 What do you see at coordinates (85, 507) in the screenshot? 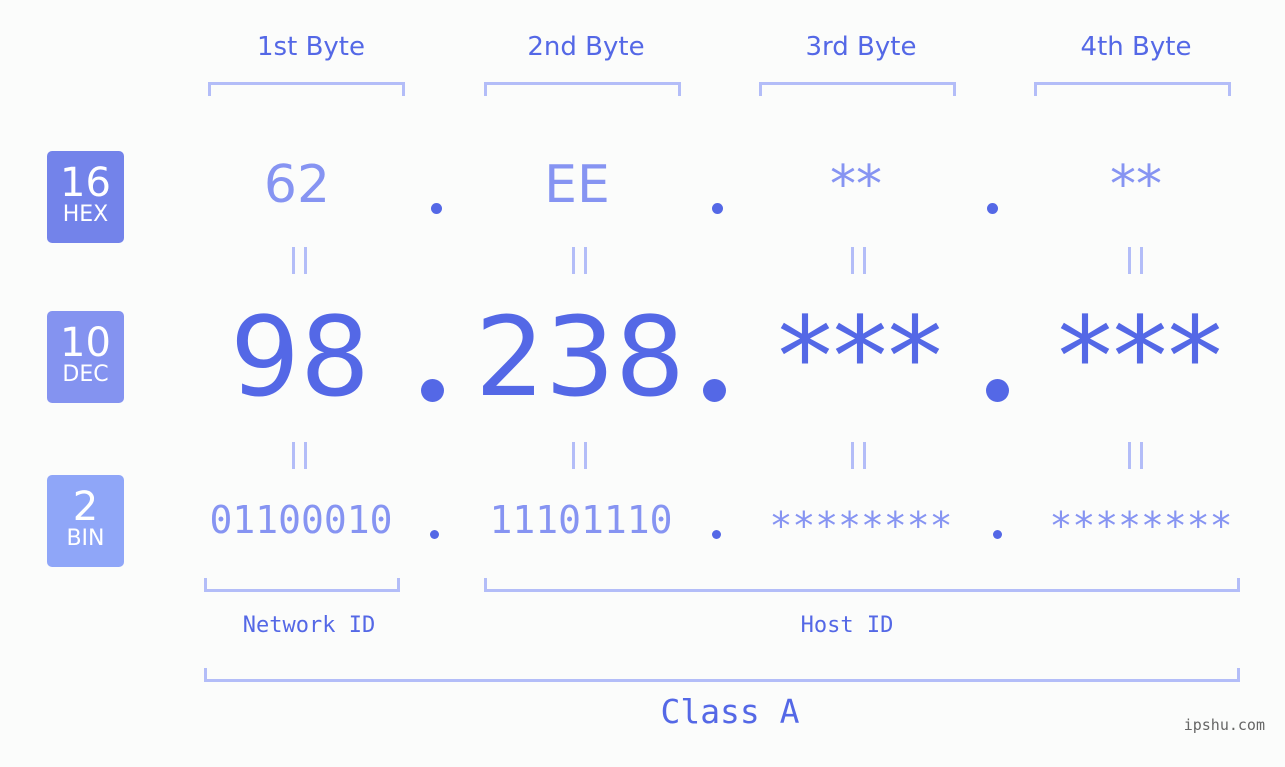
I see `bin-badge-number: 2` at bounding box center [85, 507].